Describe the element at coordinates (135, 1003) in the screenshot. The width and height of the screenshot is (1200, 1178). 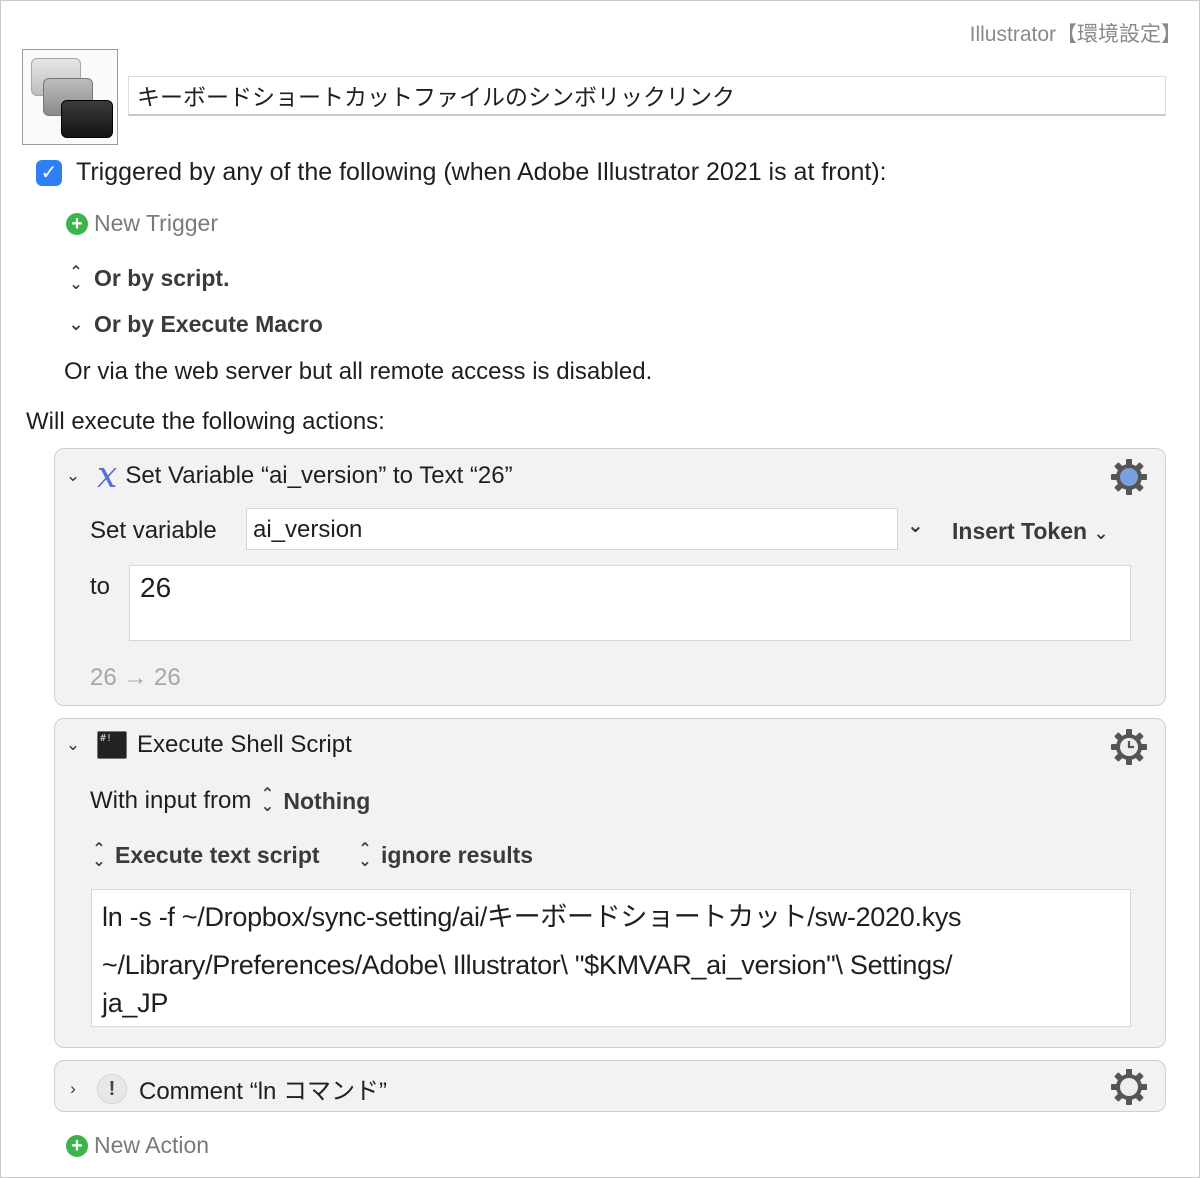
I see `script-line: ja_JP` at that location.